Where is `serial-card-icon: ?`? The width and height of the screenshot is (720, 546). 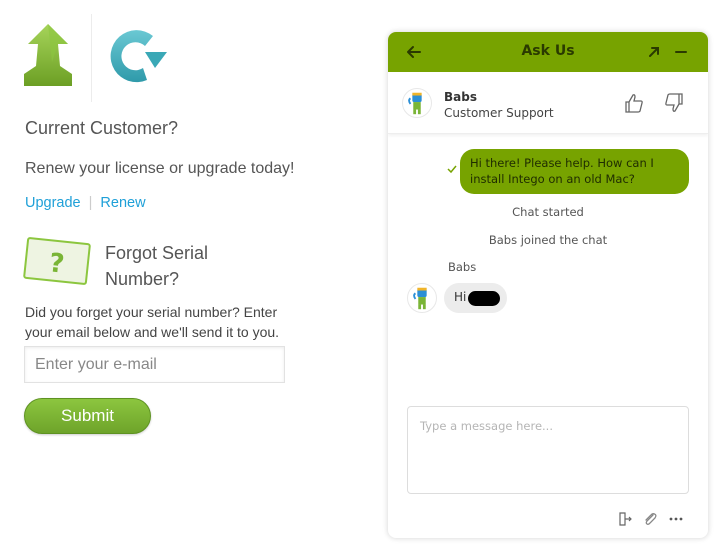 serial-card-icon: ? is located at coordinates (57, 261).